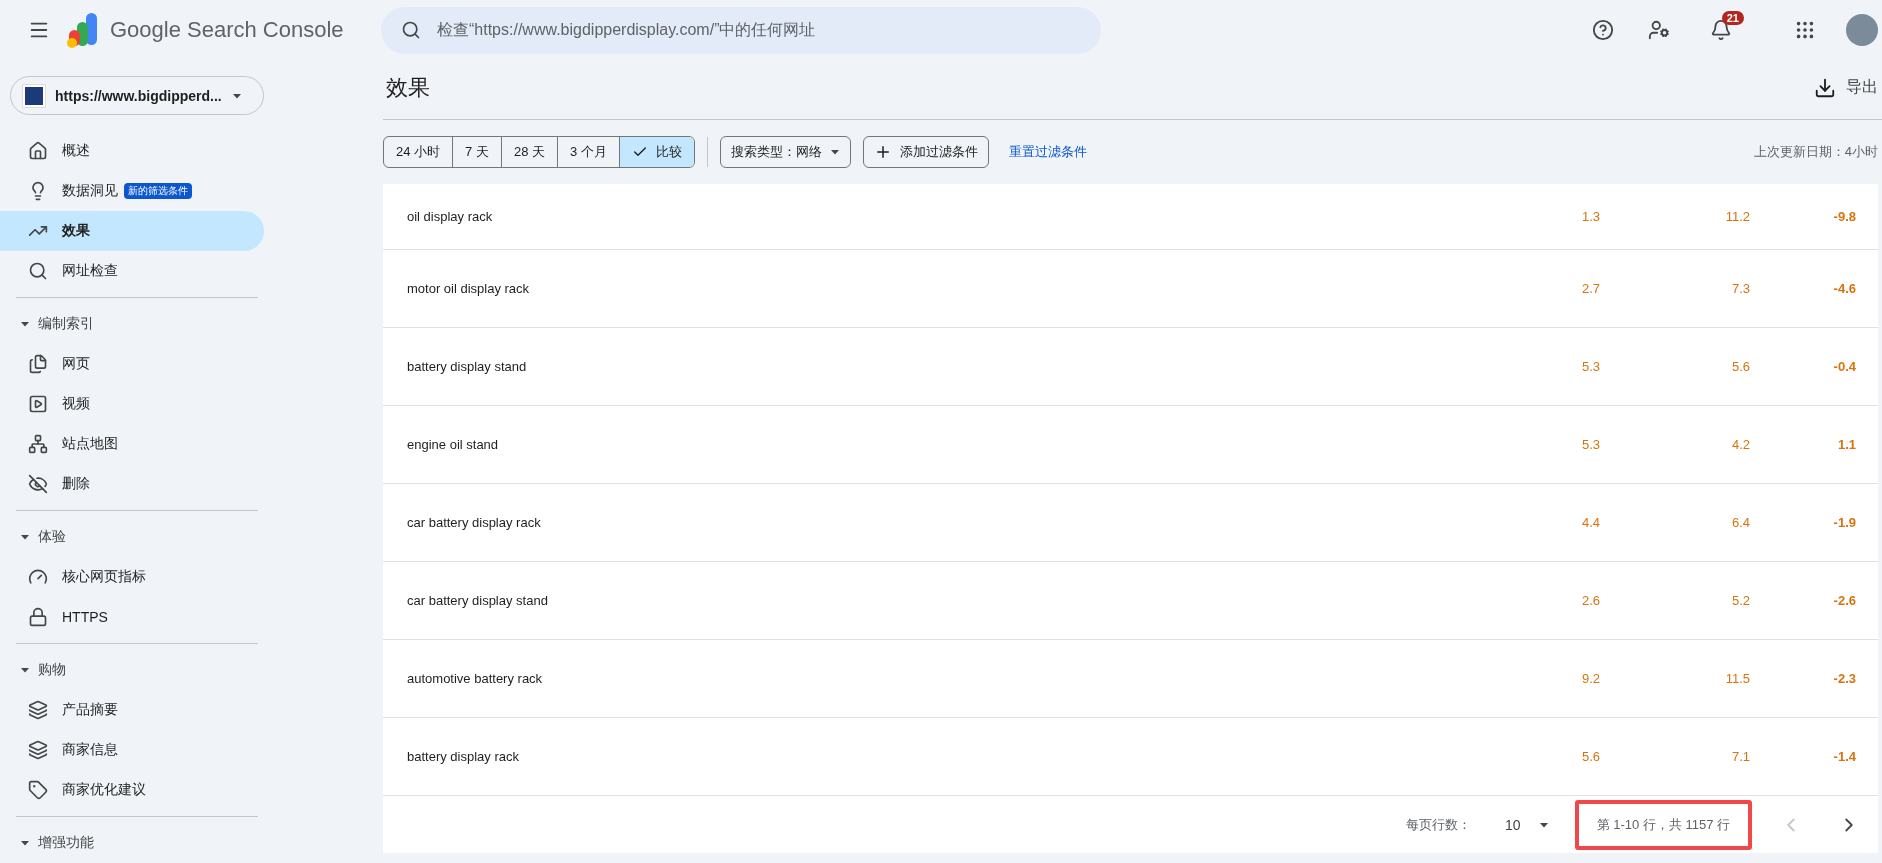  Describe the element at coordinates (1047, 152) in the screenshot. I see `reset-filters-link: 重置过滤条件` at that location.